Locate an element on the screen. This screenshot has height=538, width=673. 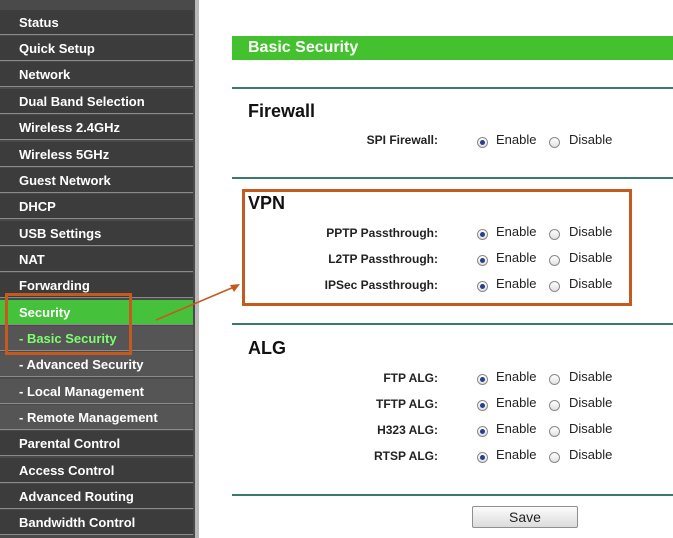
sidebar-item-remote-management: - Remote Management is located at coordinates (96, 417).